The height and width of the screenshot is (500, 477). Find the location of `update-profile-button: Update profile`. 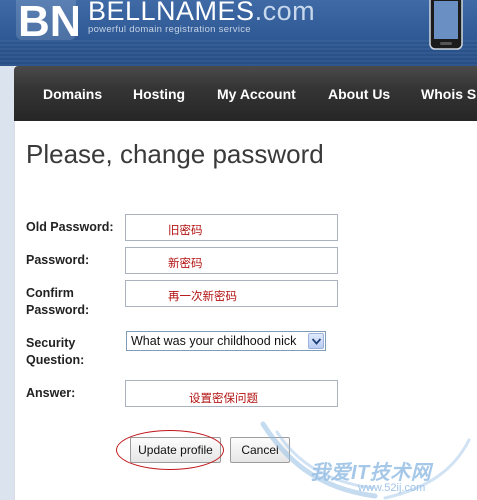

update-profile-button: Update profile is located at coordinates (175, 450).